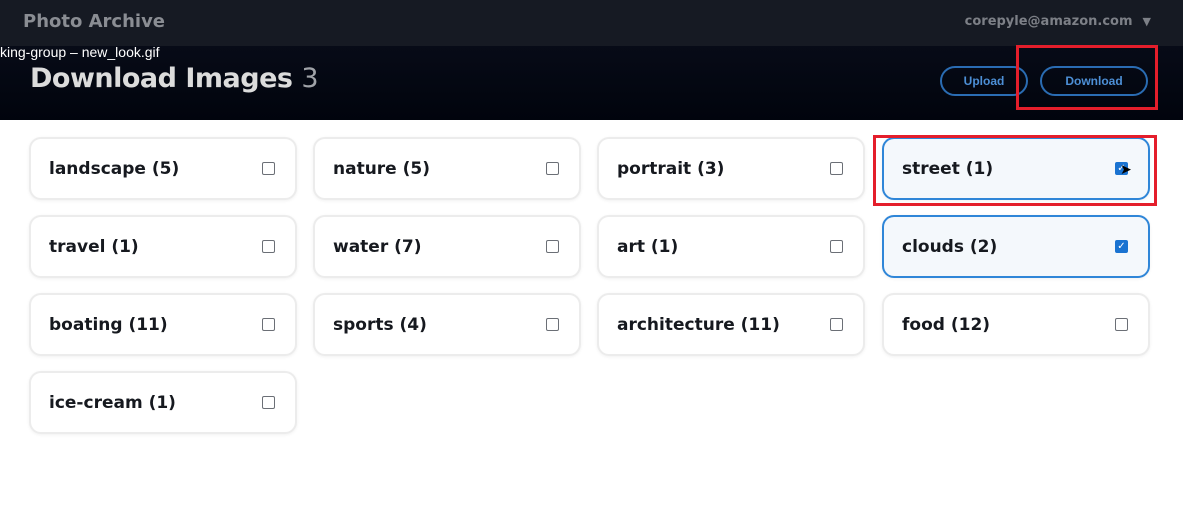  Describe the element at coordinates (447, 324) in the screenshot. I see `tag-card: sports (4)` at that location.